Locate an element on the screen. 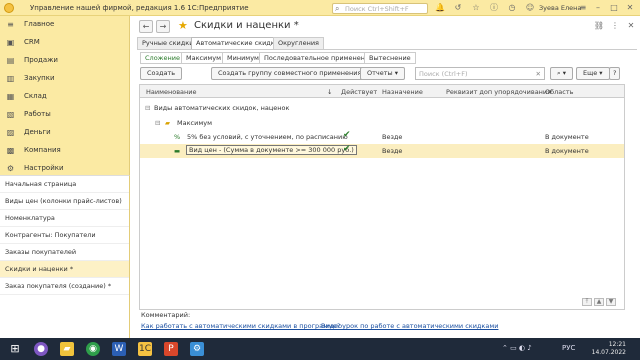 The width and height of the screenshot is (640, 360). open-window-label: Виды цен (колонки прайс-листов) is located at coordinates (63, 201).